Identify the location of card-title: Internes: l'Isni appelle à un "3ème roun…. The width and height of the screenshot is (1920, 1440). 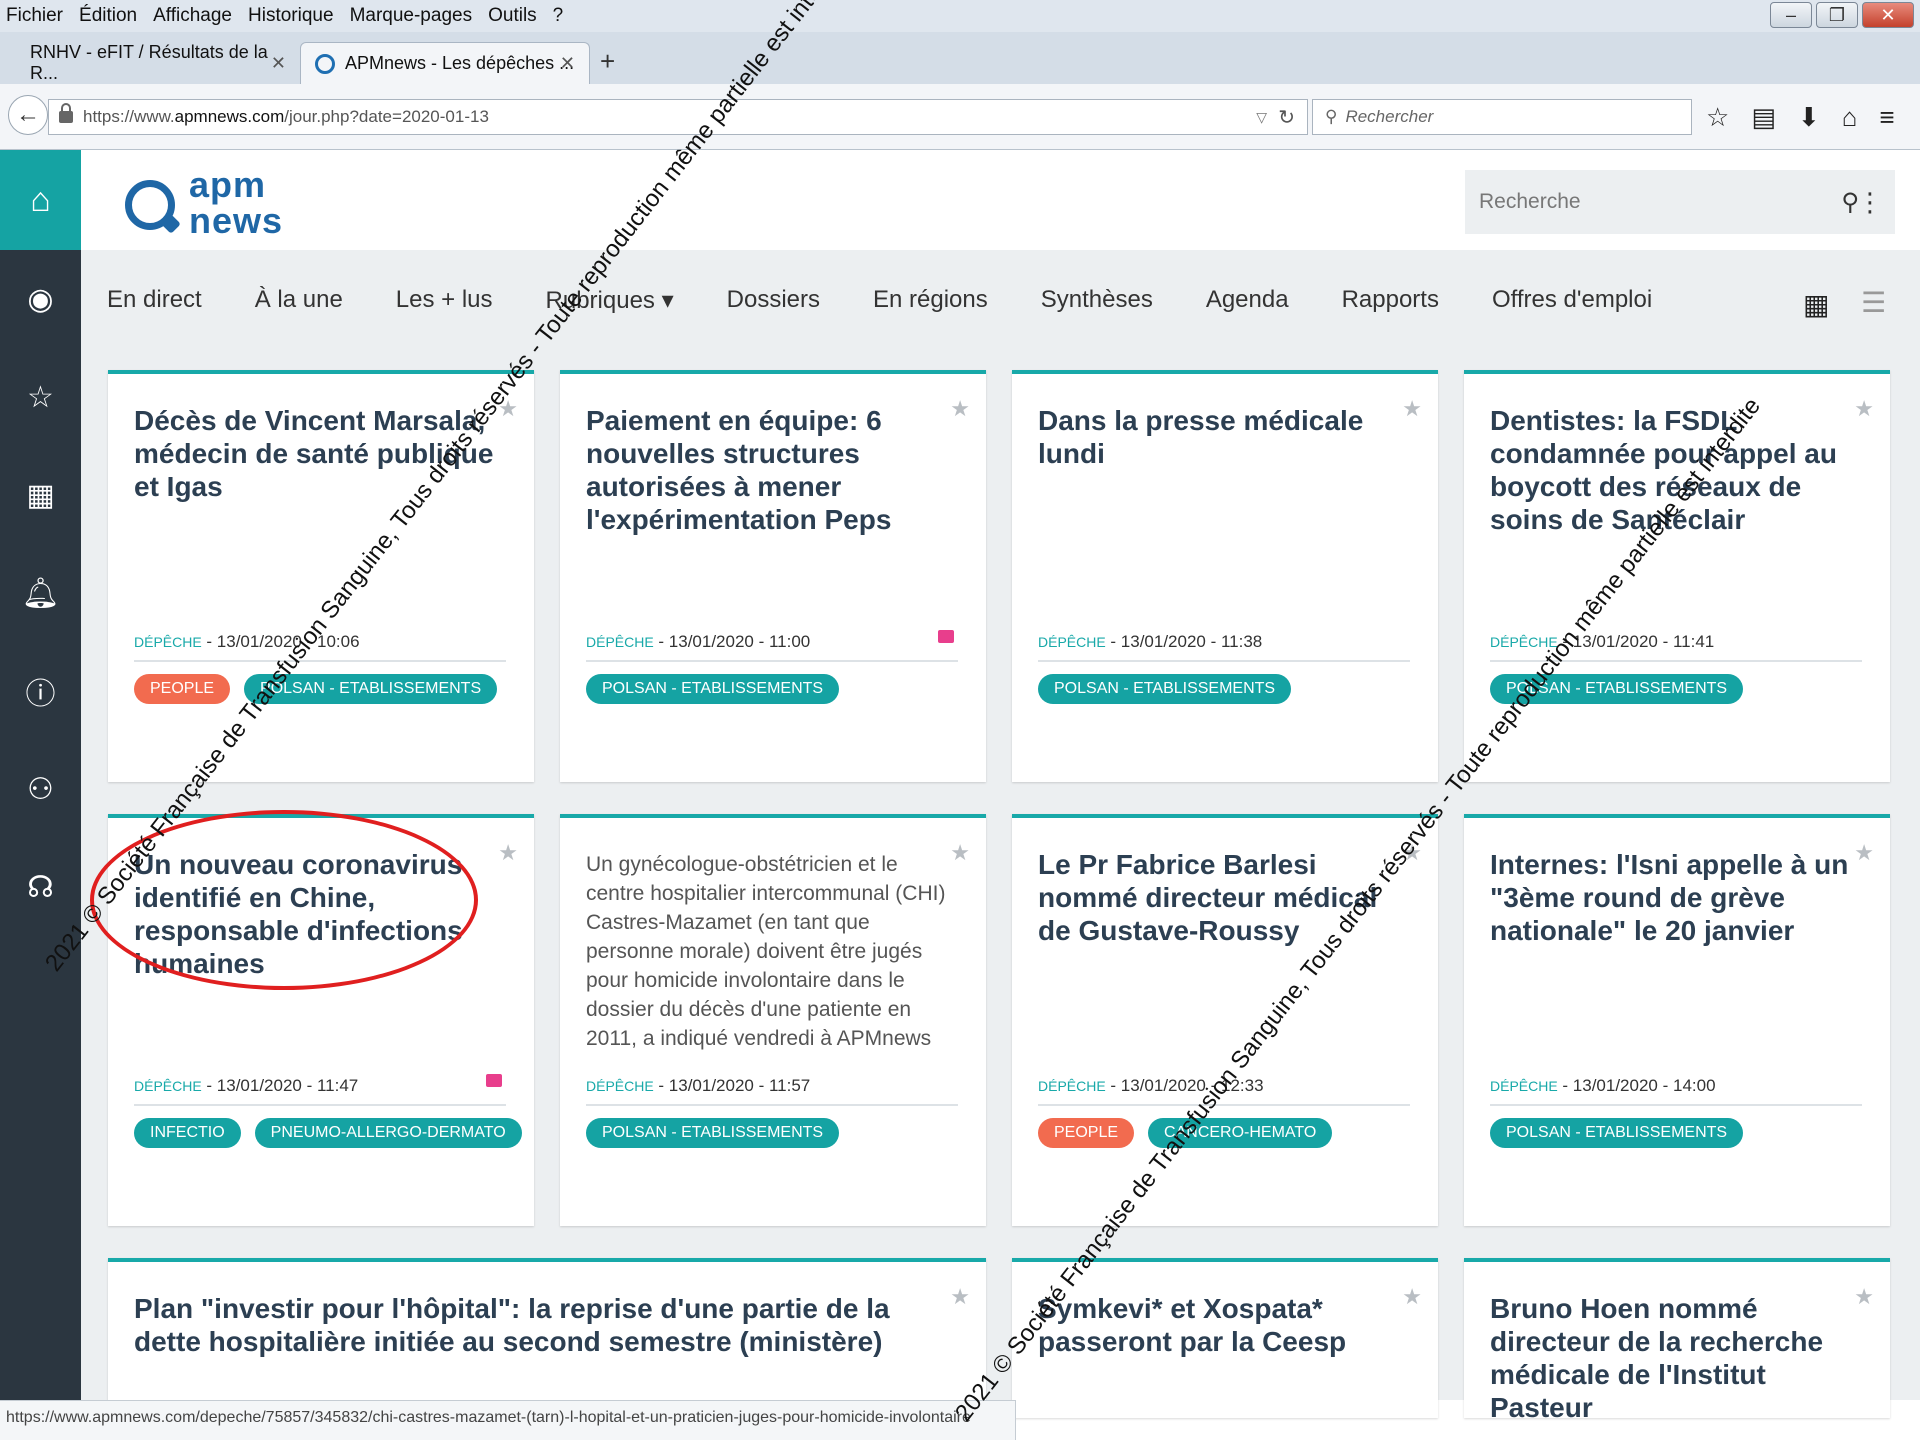
(1670, 897).